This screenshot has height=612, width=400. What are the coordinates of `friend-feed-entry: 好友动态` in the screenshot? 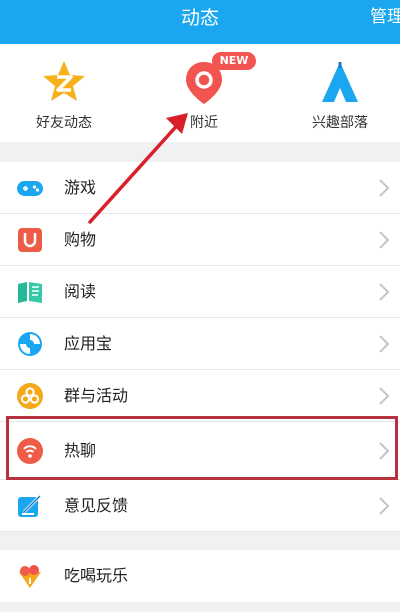 It's located at (64, 93).